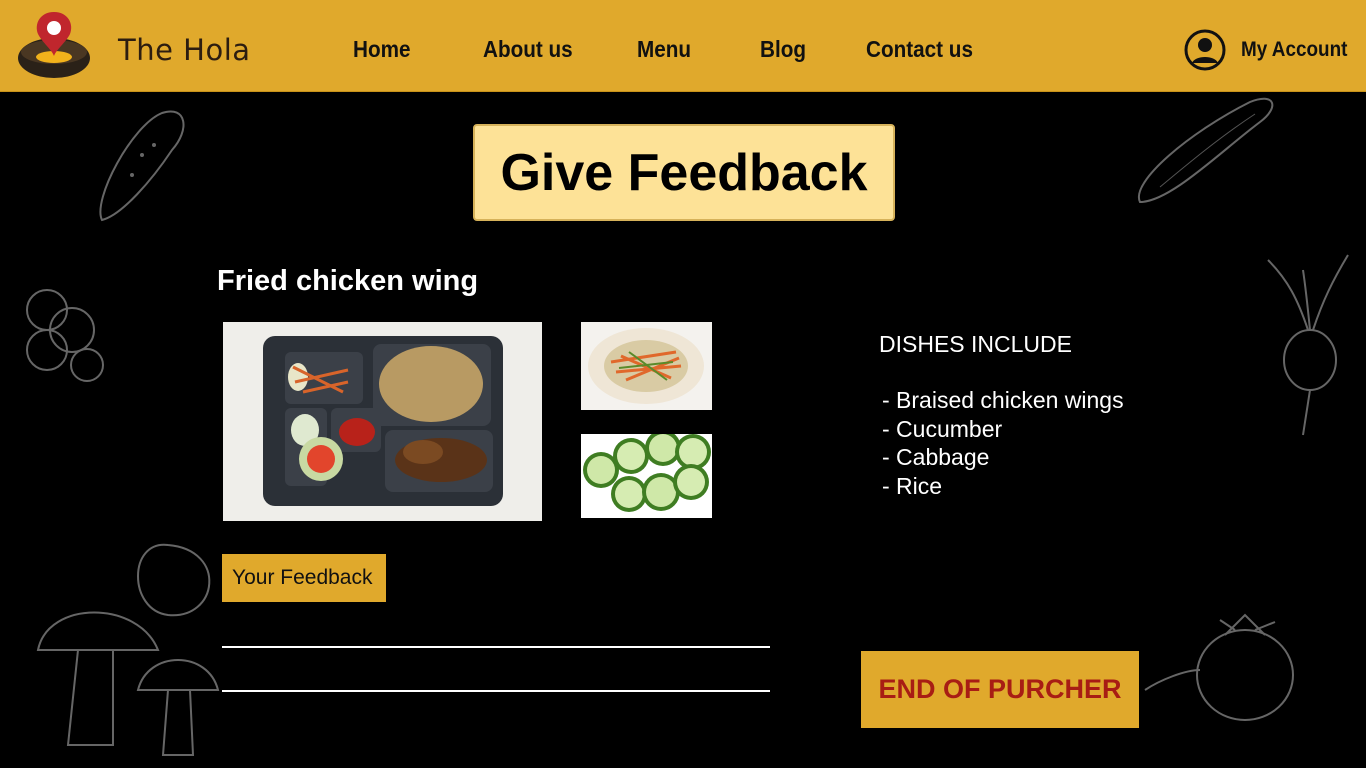 The image size is (1366, 768). What do you see at coordinates (975, 344) in the screenshot?
I see `dishes-include-heading: DISHES INCLUDE` at bounding box center [975, 344].